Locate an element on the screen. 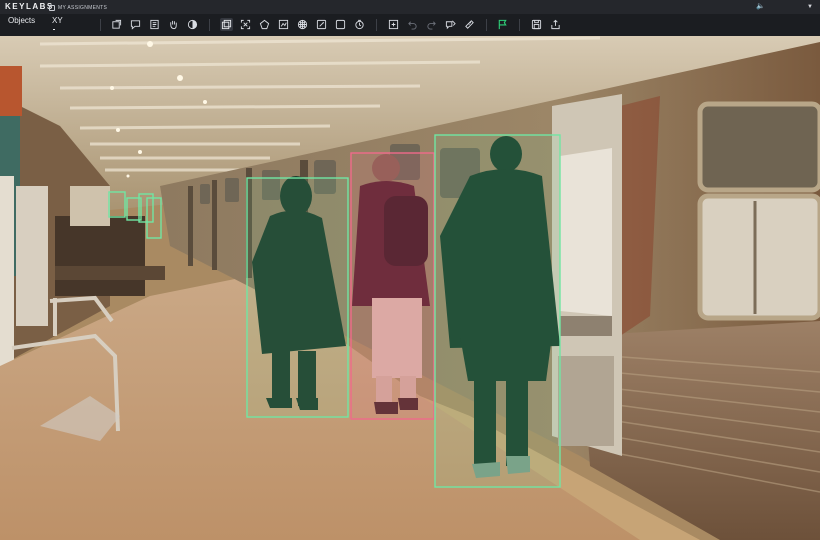 The width and height of the screenshot is (820, 540). annotation-toolbar: Objects XY is located at coordinates (410, 25).